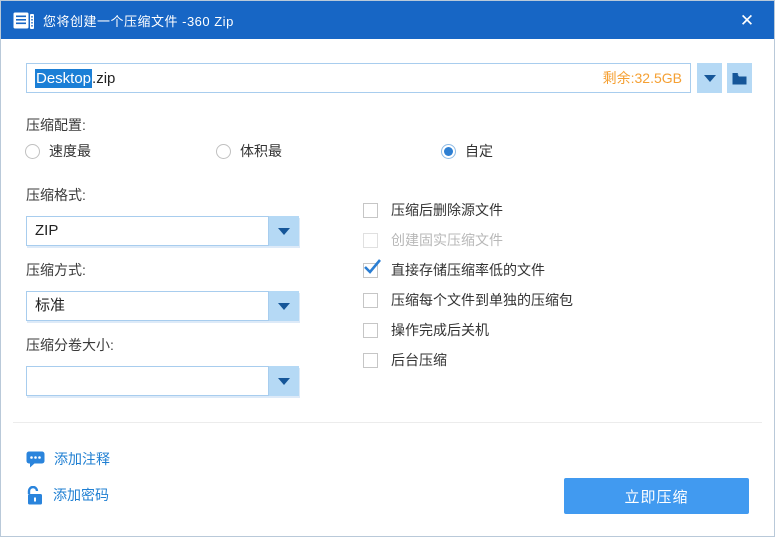 The width and height of the screenshot is (775, 537). What do you see at coordinates (387, 20) in the screenshot?
I see `title-bar: 您将创建一个压缩文件 -360 Zip` at bounding box center [387, 20].